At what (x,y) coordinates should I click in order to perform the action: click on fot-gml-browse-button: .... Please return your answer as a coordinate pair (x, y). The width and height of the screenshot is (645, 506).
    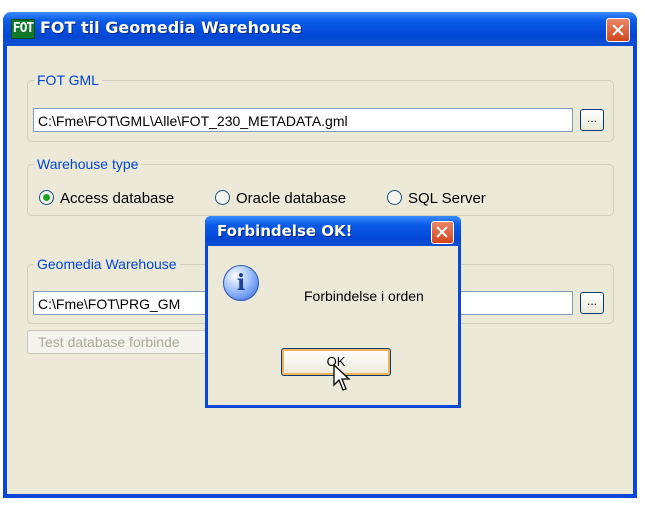
    Looking at the image, I should click on (592, 120).